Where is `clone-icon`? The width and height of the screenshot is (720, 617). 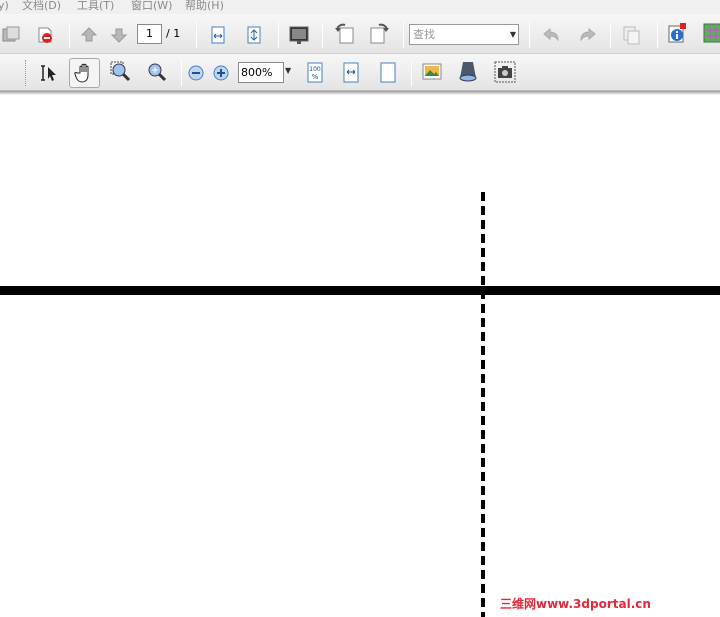
clone-icon is located at coordinates (11, 35).